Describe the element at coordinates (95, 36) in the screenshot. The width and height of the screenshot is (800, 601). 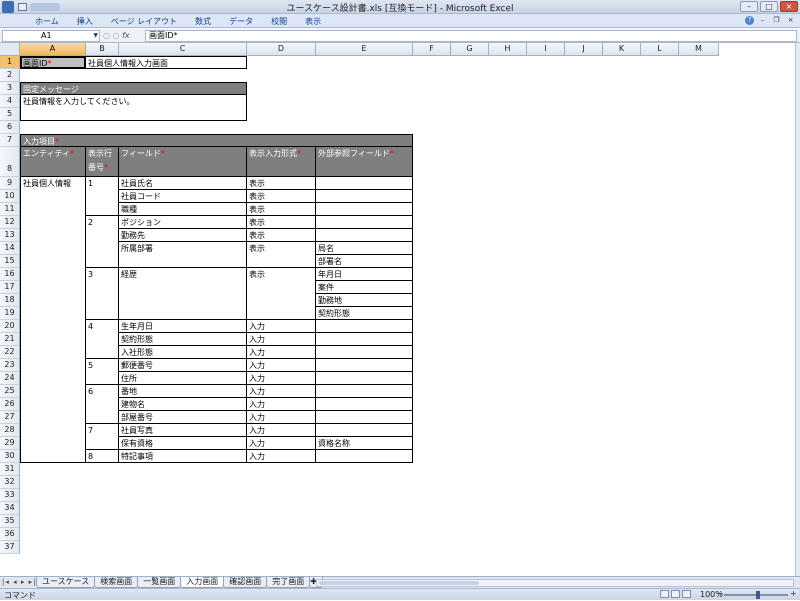
I see `chevron-down-icon: ▼` at that location.